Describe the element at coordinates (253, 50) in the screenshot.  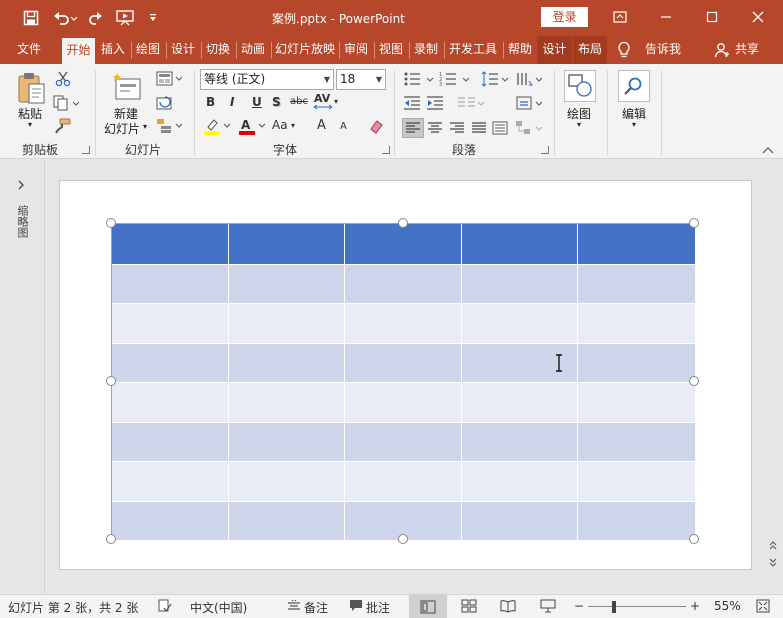
I see `tab-animations: 动画` at that location.